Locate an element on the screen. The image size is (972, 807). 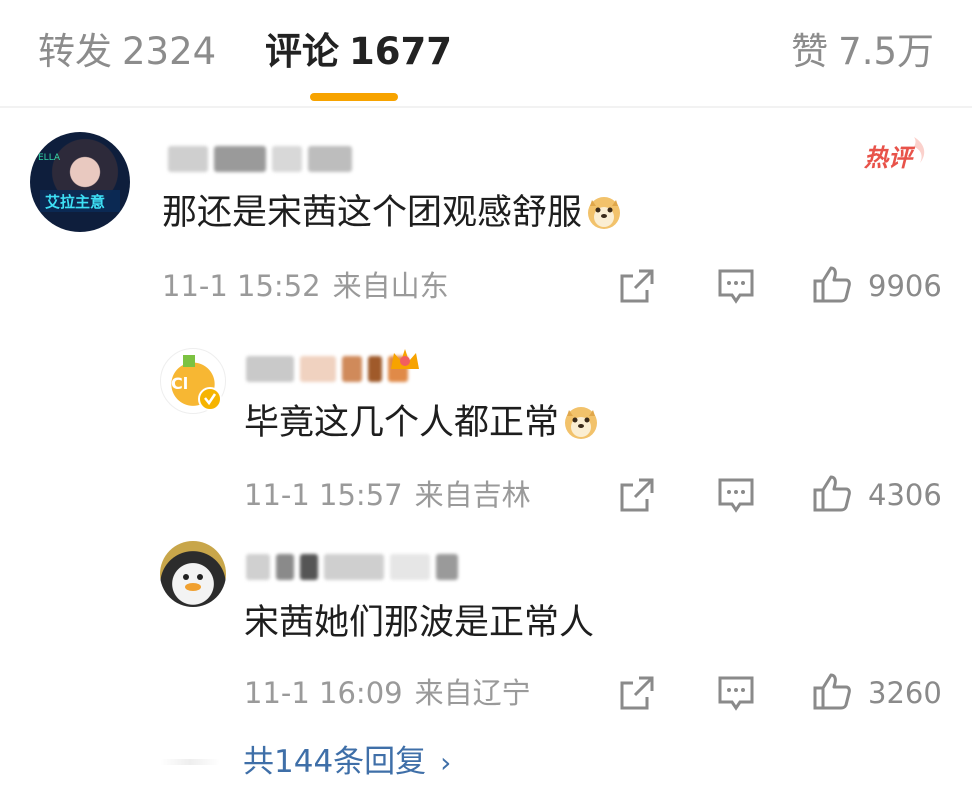
tab-repost-label: 转发 is located at coordinates (75, 51).